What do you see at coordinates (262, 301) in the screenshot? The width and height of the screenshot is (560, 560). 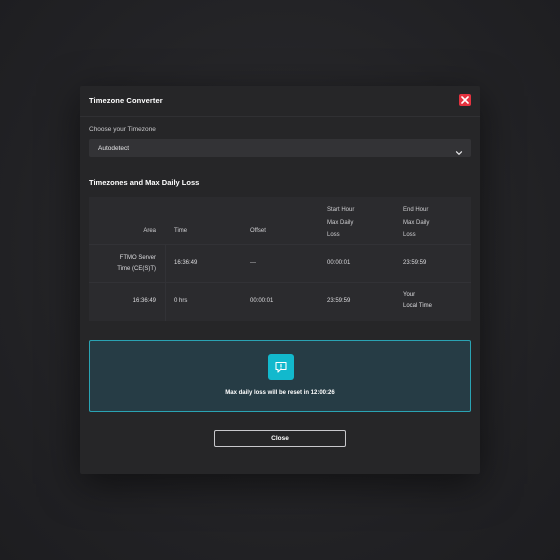 I see `row2-offset: 00:00:01` at bounding box center [262, 301].